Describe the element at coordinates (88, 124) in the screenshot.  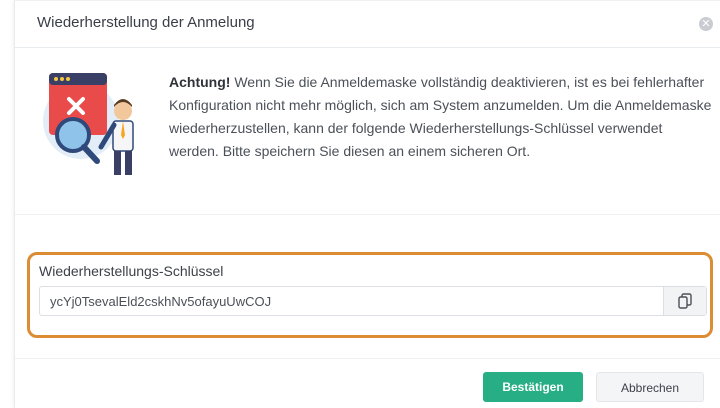
I see `warning-illustration` at that location.